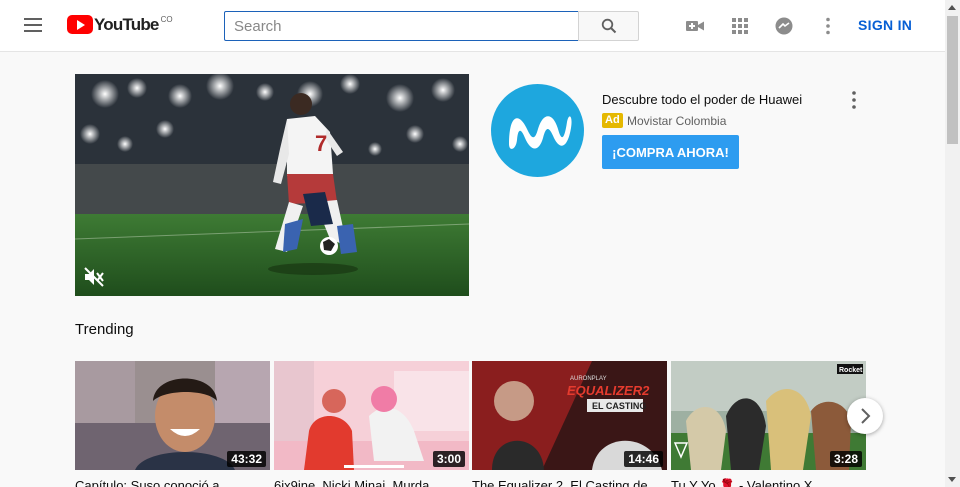  I want to click on chevron-right-icon, so click(866, 416).